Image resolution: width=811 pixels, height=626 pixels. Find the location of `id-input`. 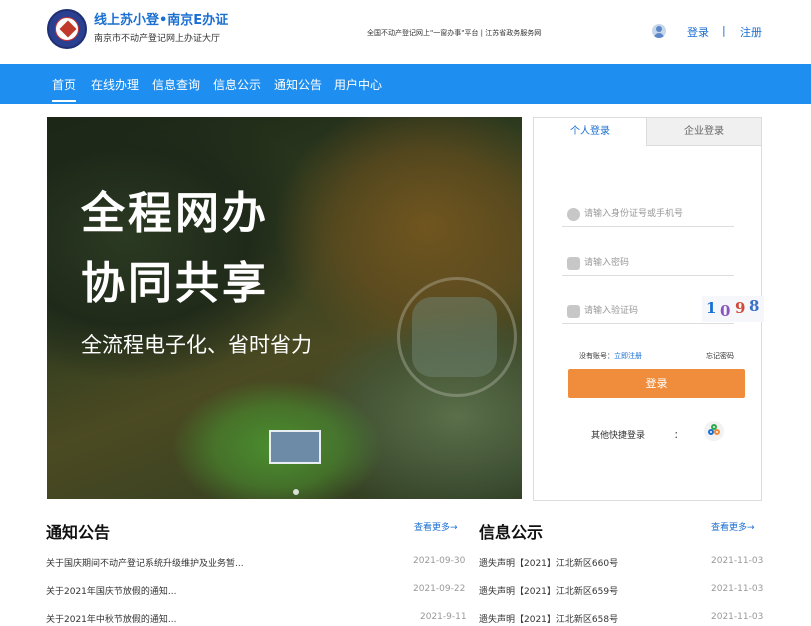

id-input is located at coordinates (654, 214).